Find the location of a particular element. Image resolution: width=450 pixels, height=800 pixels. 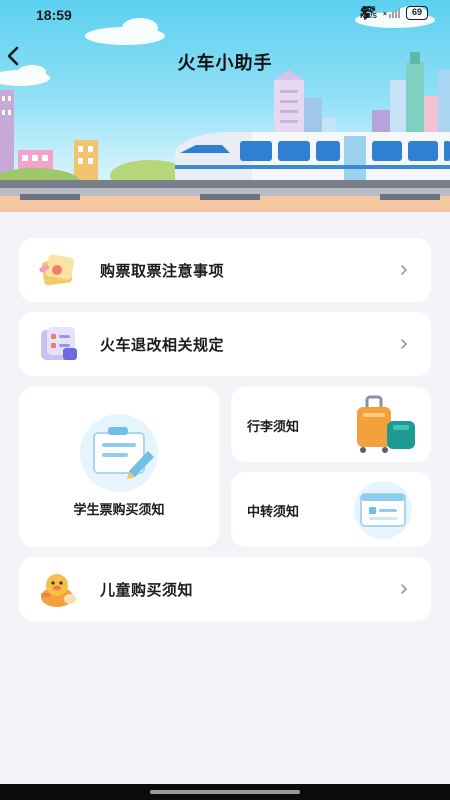

menu-item-refund-rules: 火车退改相关规定 is located at coordinates (225, 344).